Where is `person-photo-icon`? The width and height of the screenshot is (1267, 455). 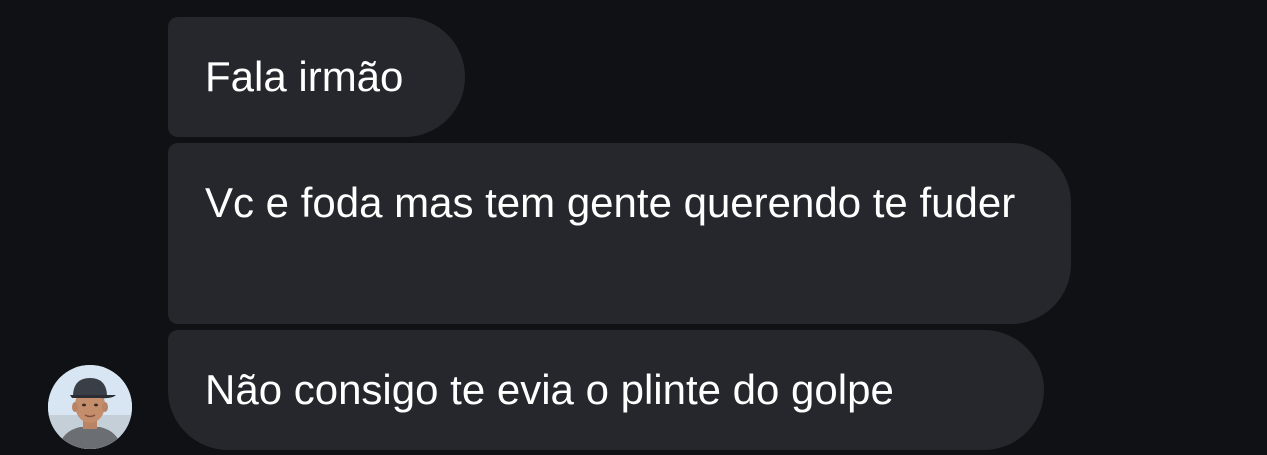 person-photo-icon is located at coordinates (90, 407).